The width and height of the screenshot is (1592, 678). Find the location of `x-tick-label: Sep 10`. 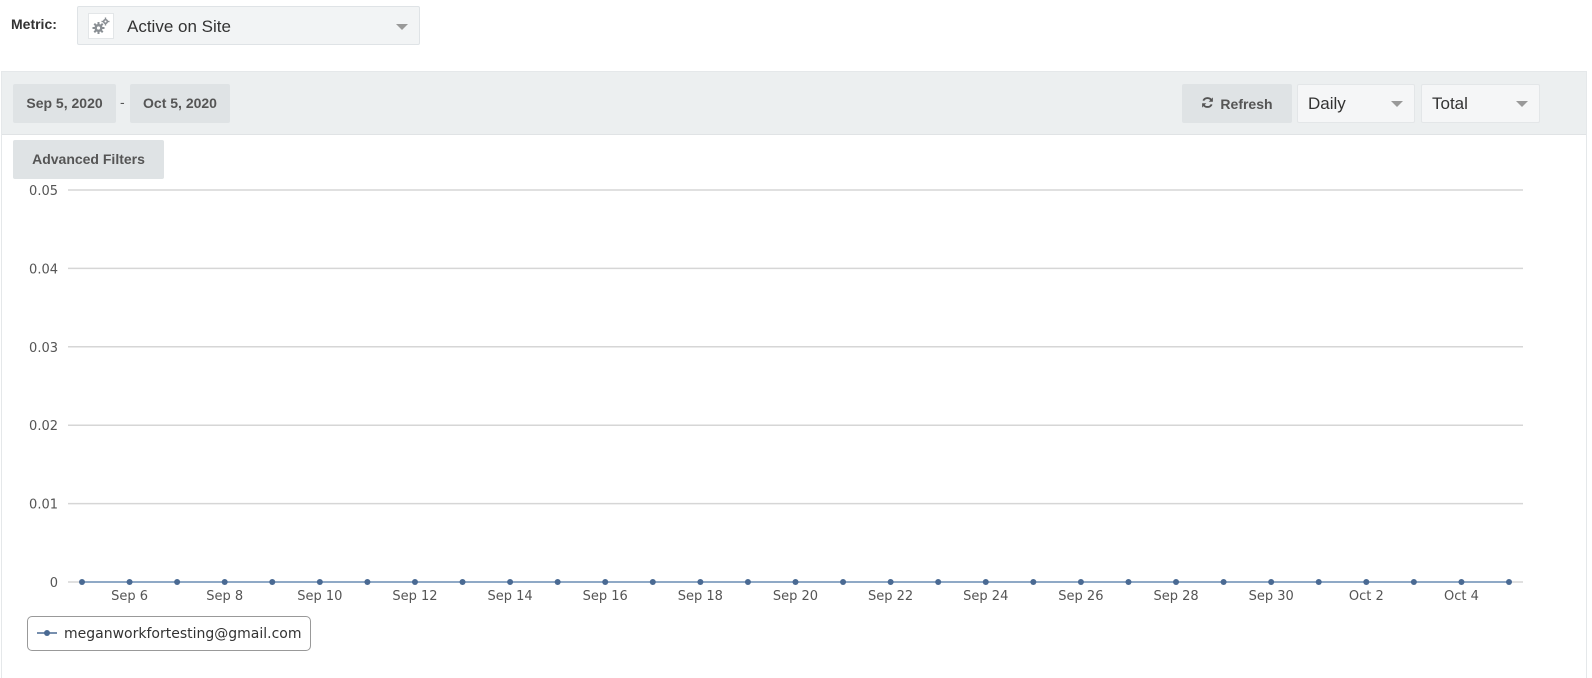

x-tick-label: Sep 10 is located at coordinates (319, 596).